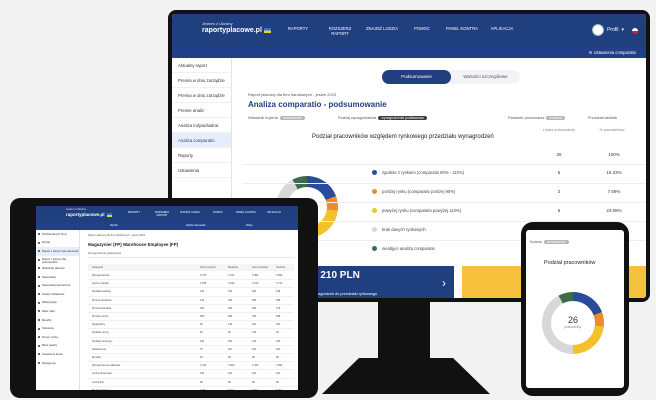 The image size is (656, 400). I want to click on comparatio-settings-link: ⚙ Ustawienia comparatio, so click(612, 52).